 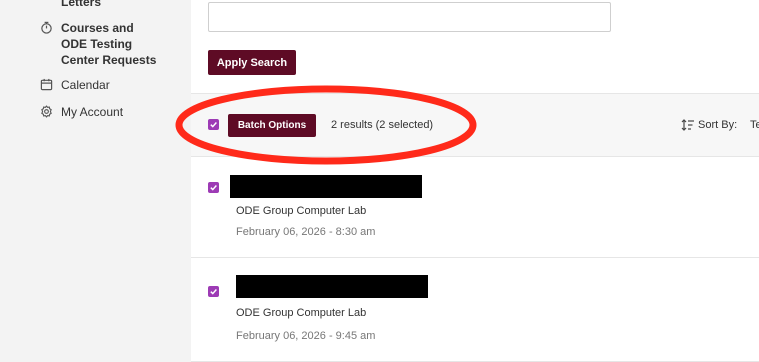 I want to click on calendar-icon, so click(x=46, y=84).